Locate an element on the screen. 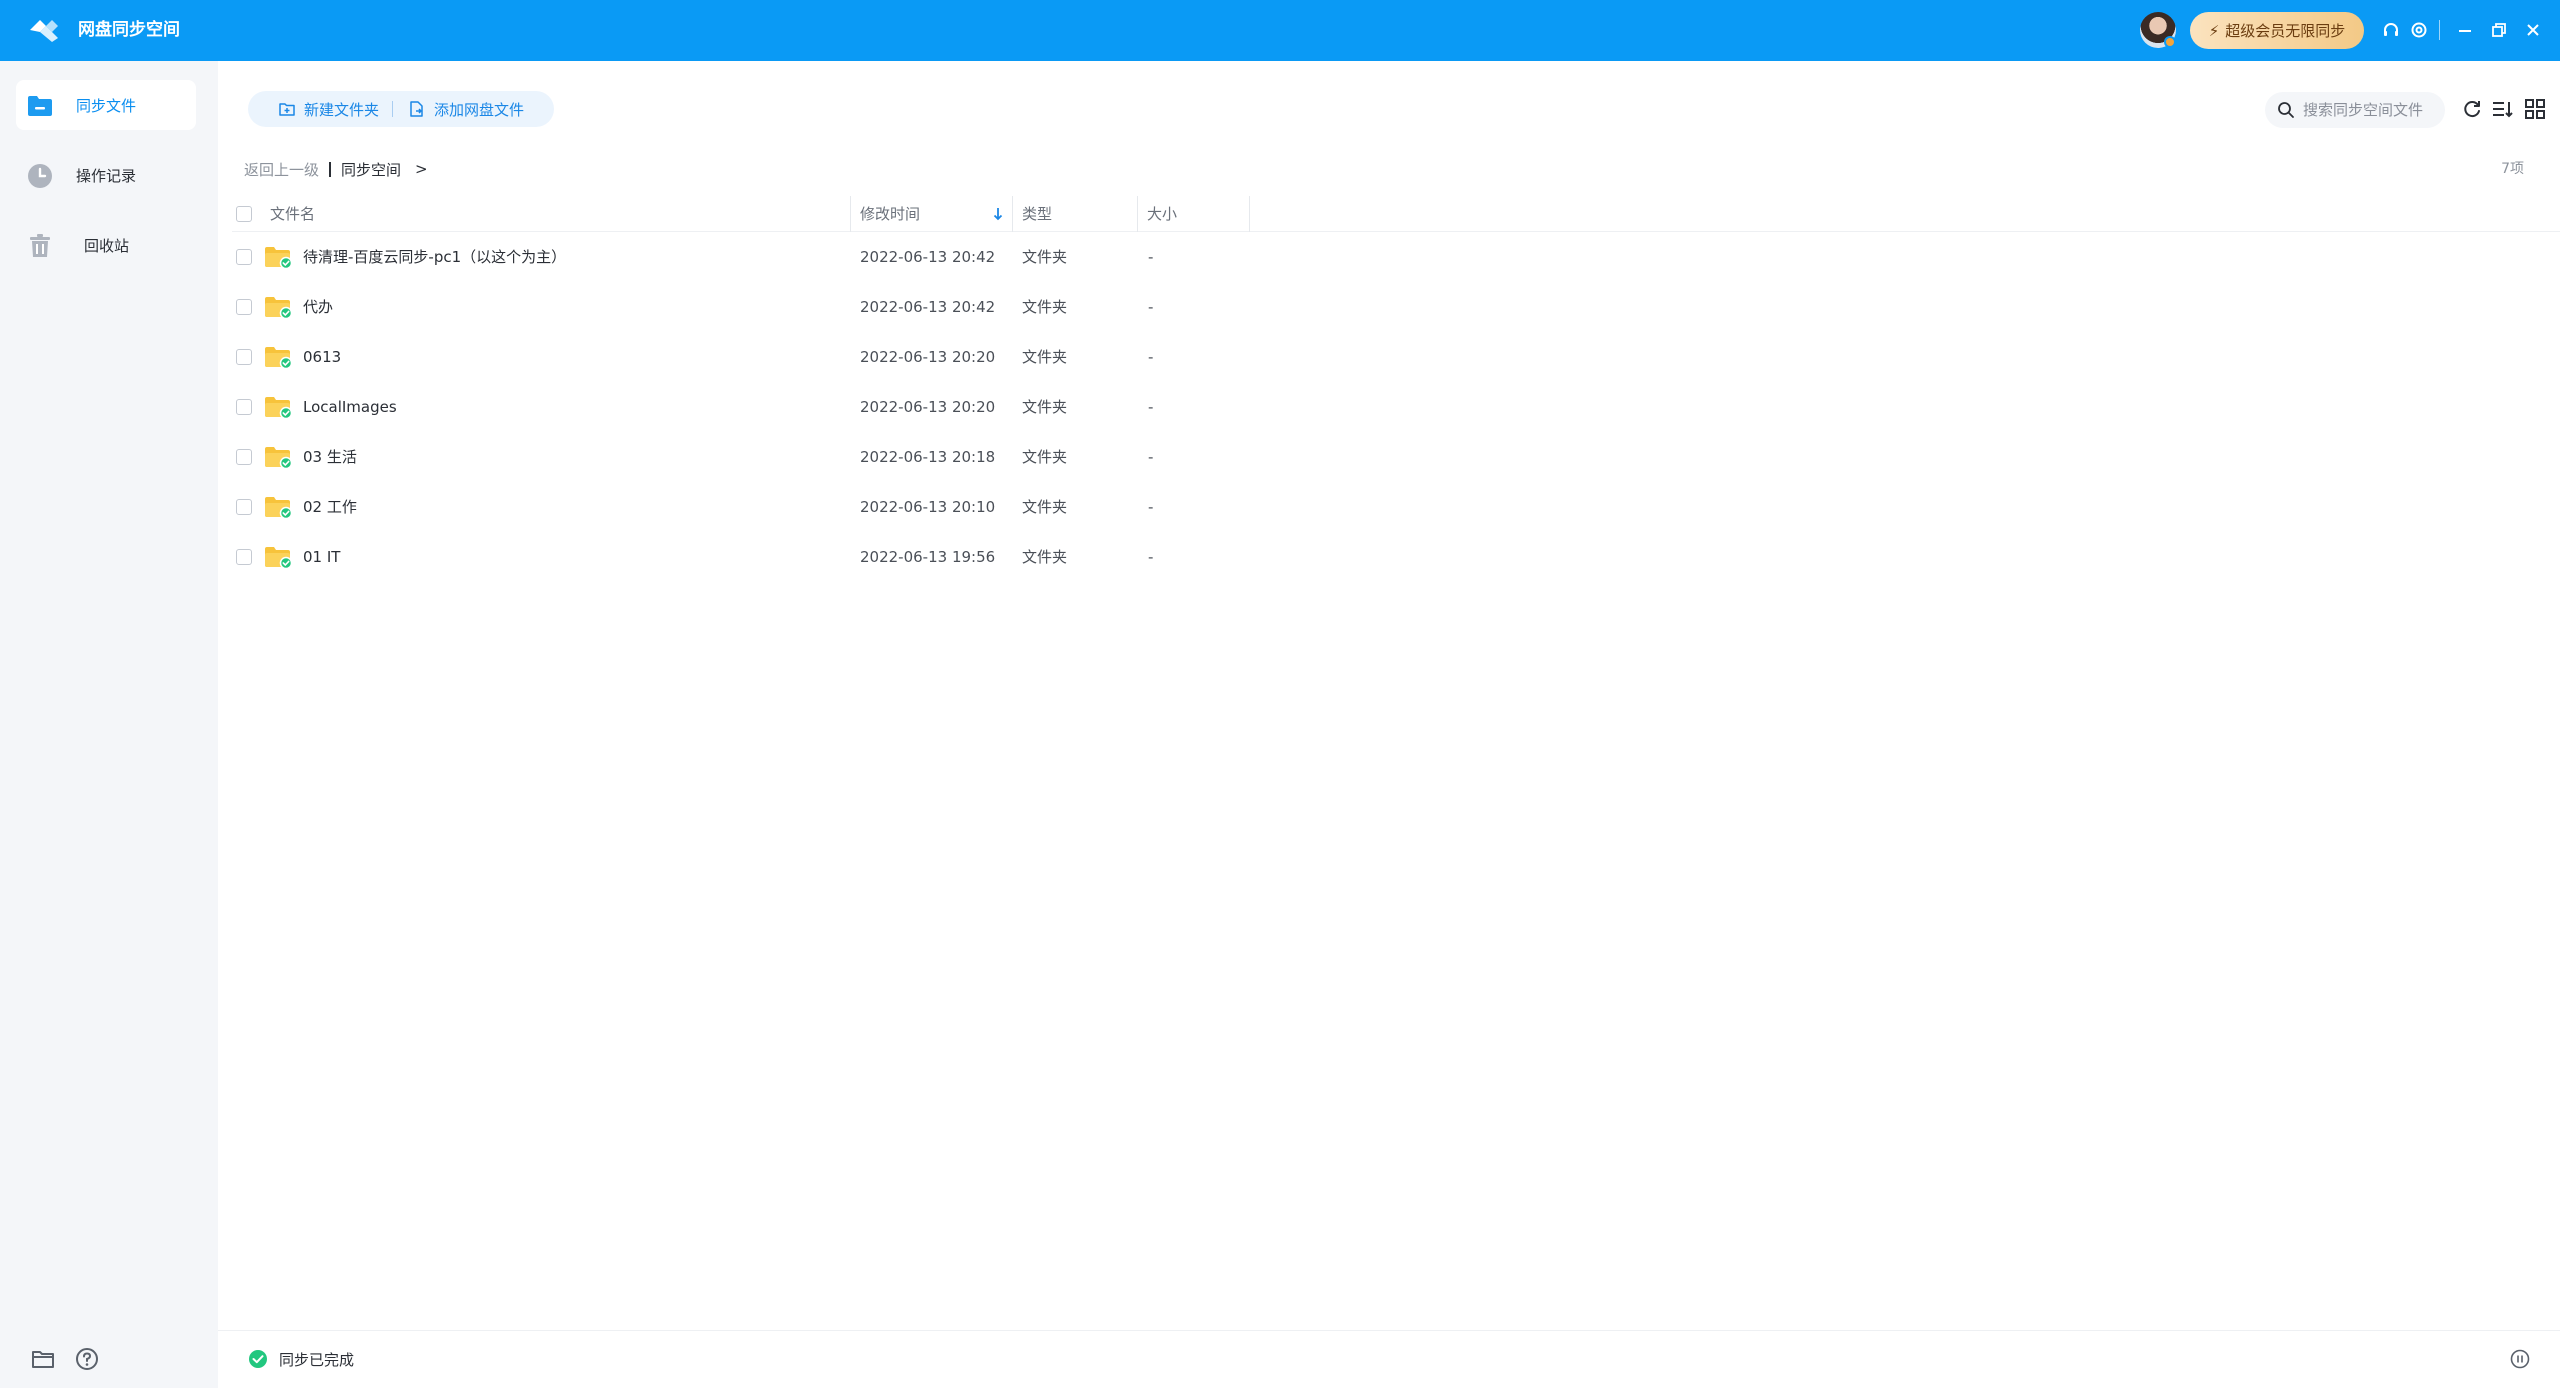 The width and height of the screenshot is (2560, 1388). settings-icon is located at coordinates (2419, 30).